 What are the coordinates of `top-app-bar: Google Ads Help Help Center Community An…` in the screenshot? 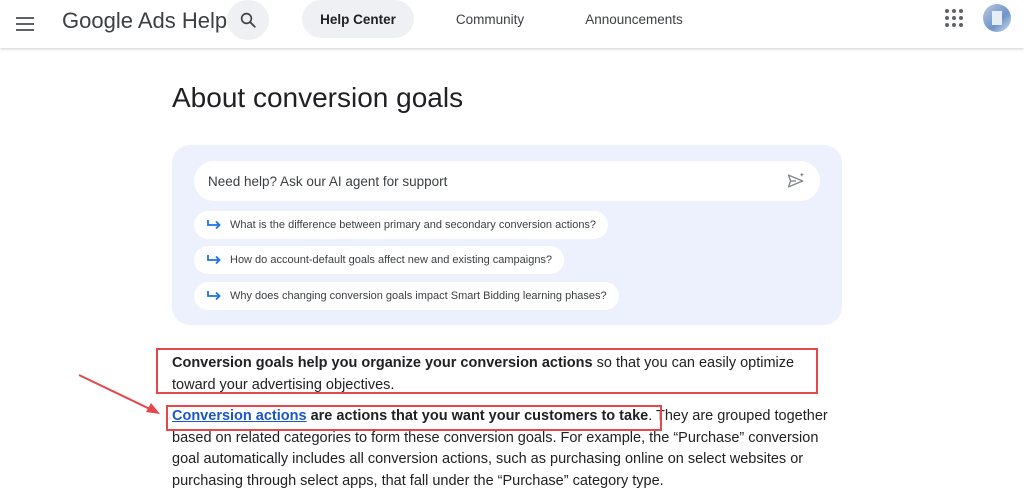 It's located at (512, 24).